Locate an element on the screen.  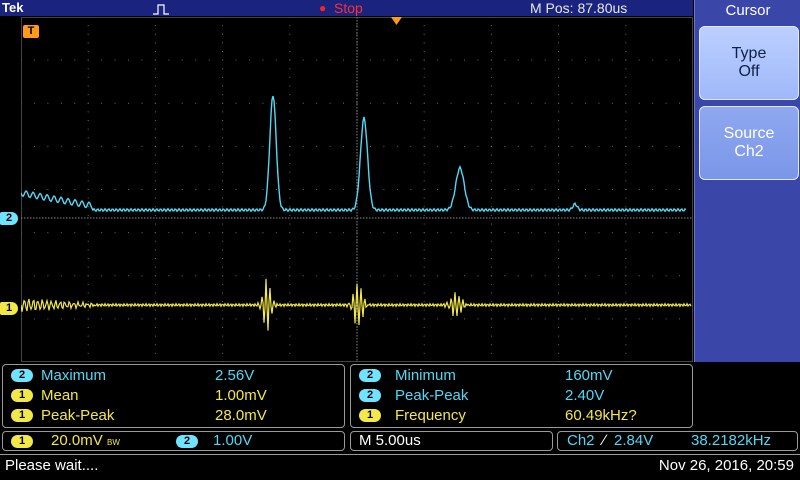
measurement-name: Minimum is located at coordinates (425, 375).